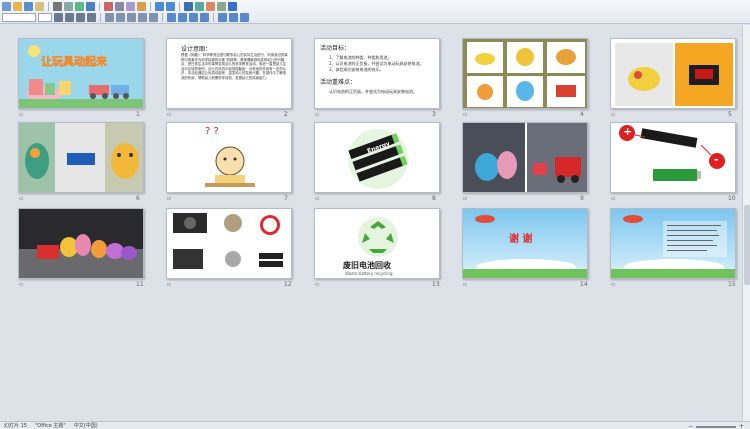  I want to click on copy-icon, so click(119, 6).